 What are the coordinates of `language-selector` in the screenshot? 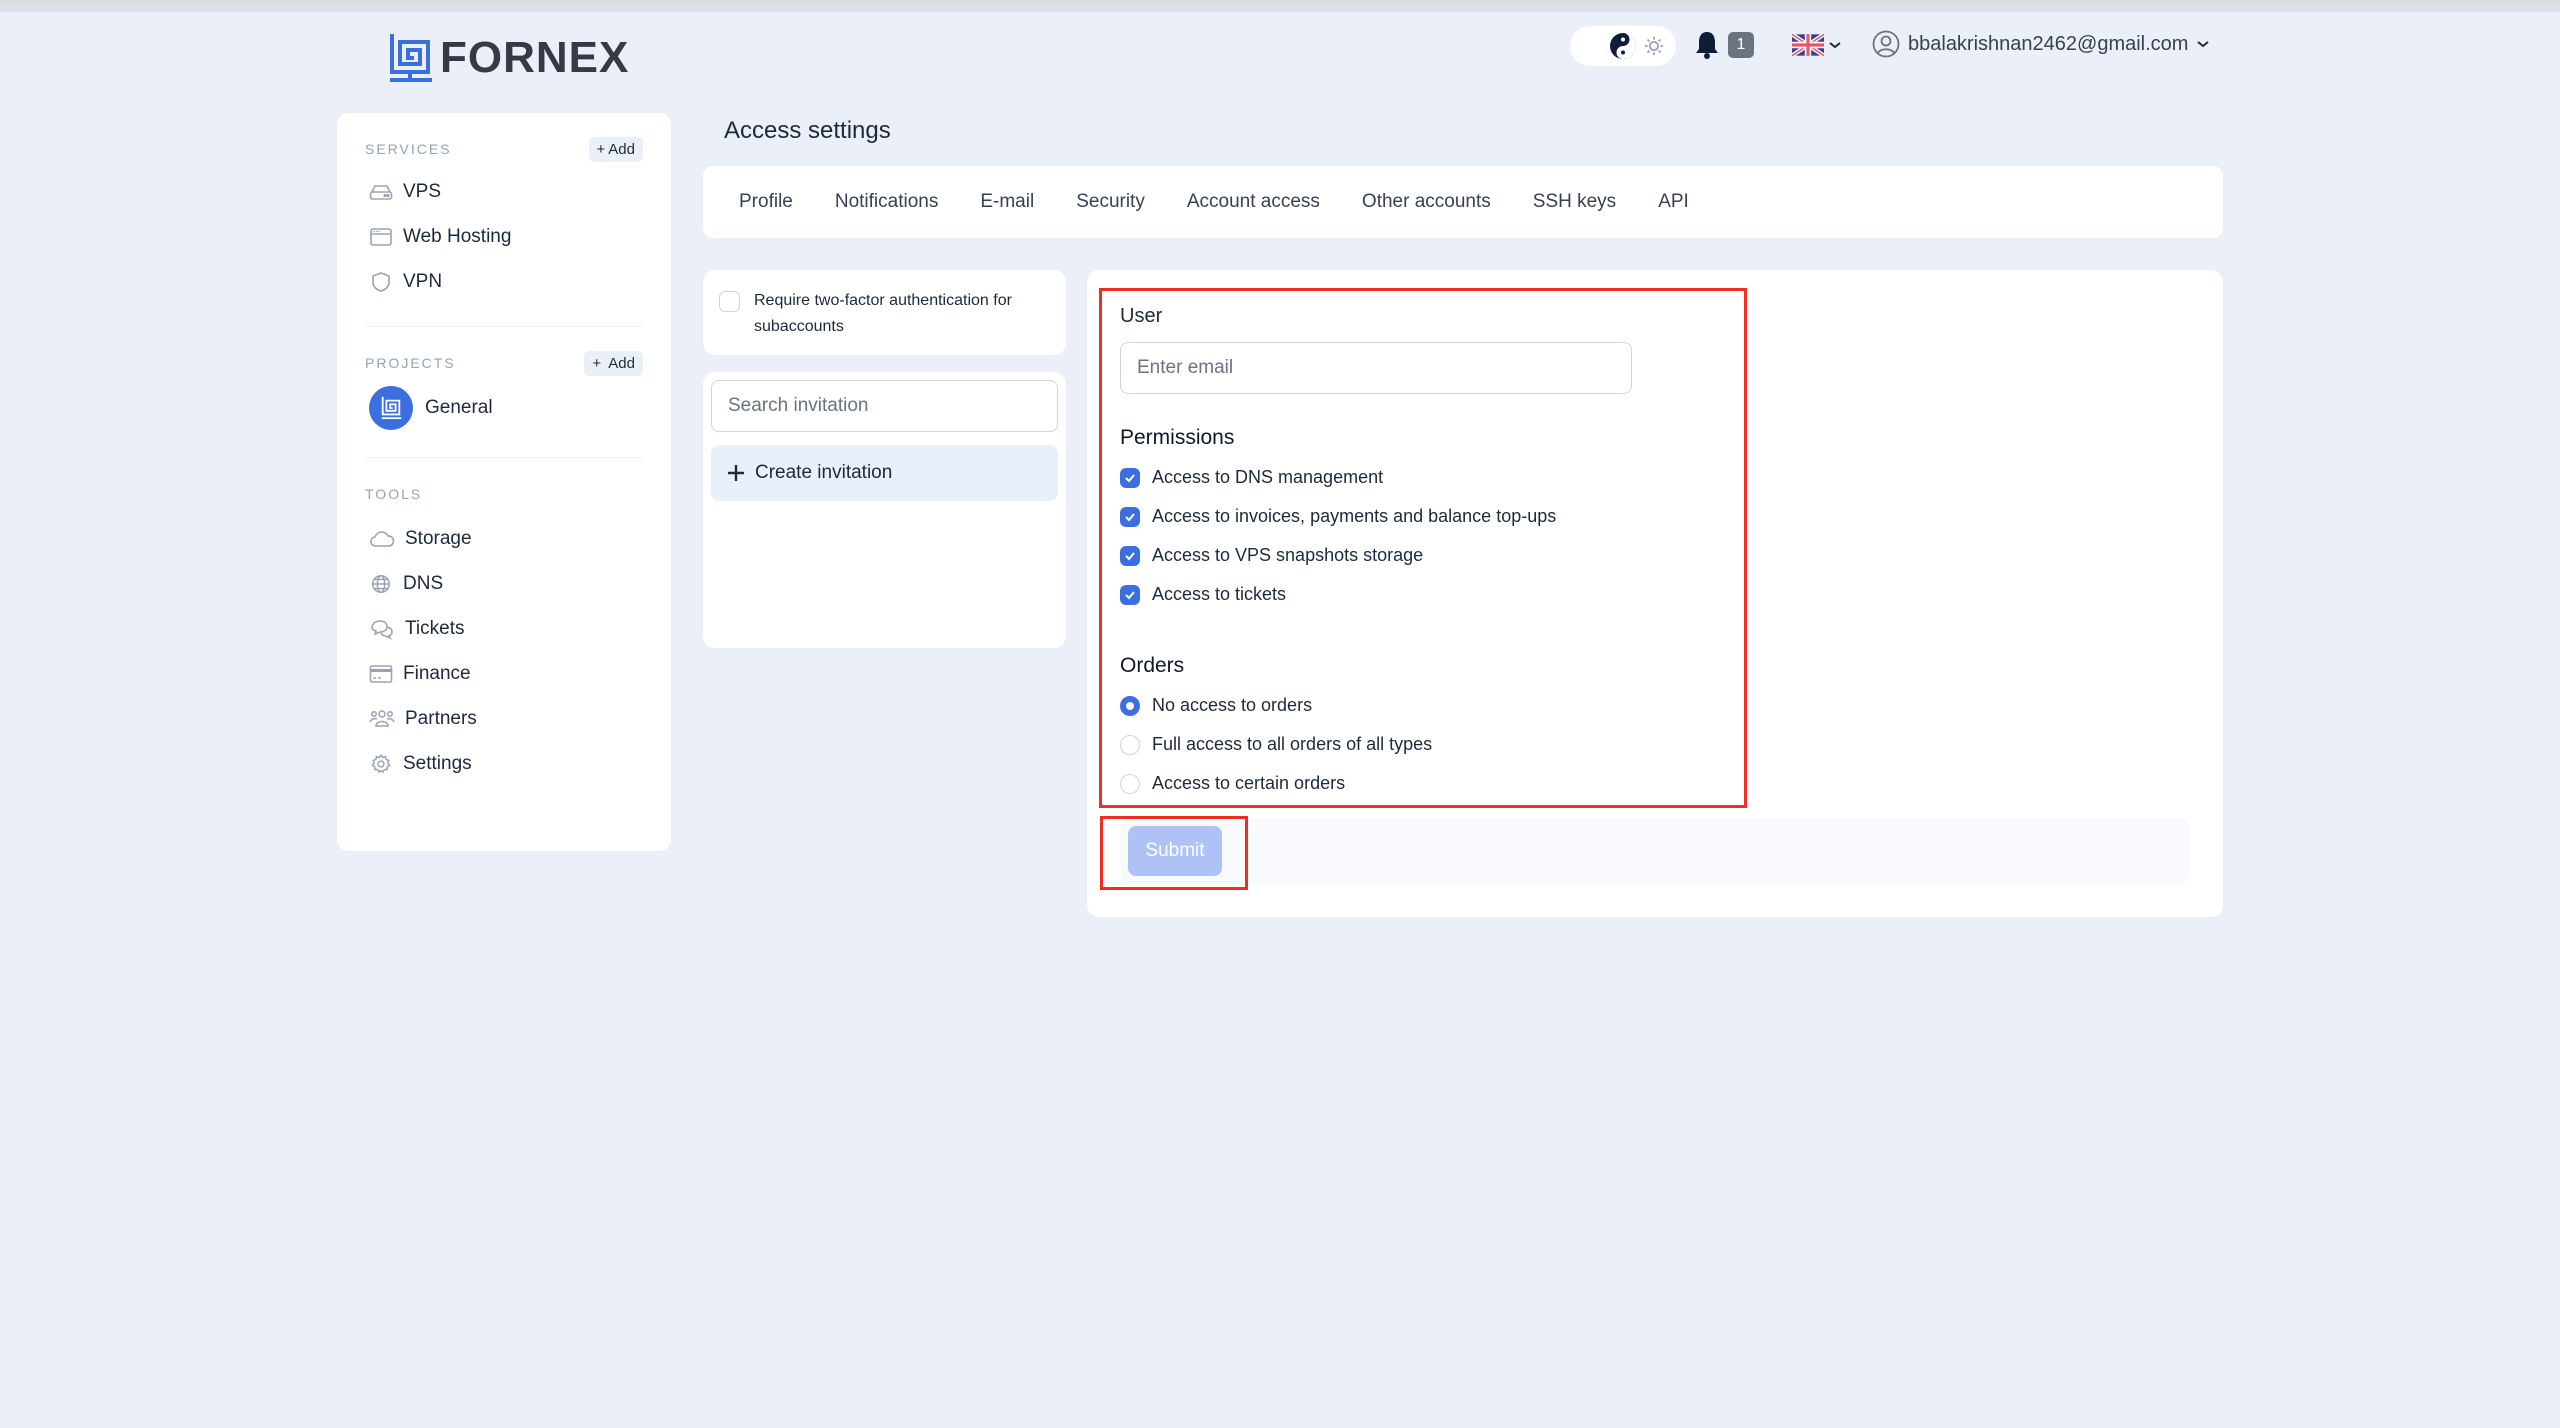 It's located at (1817, 45).